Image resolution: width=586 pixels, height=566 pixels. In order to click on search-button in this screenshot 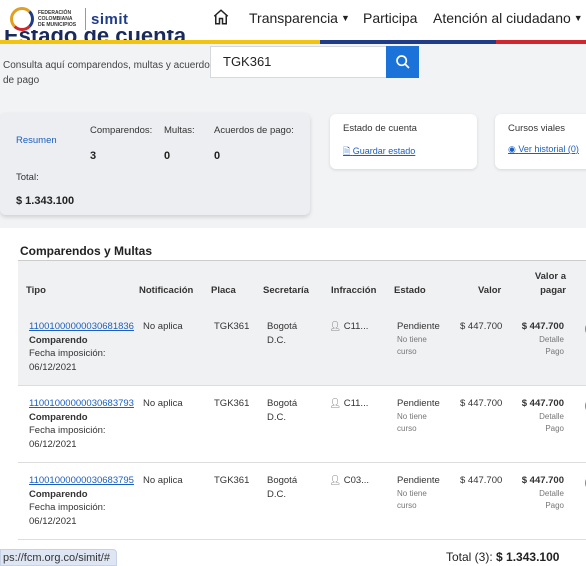, I will do `click(402, 62)`.